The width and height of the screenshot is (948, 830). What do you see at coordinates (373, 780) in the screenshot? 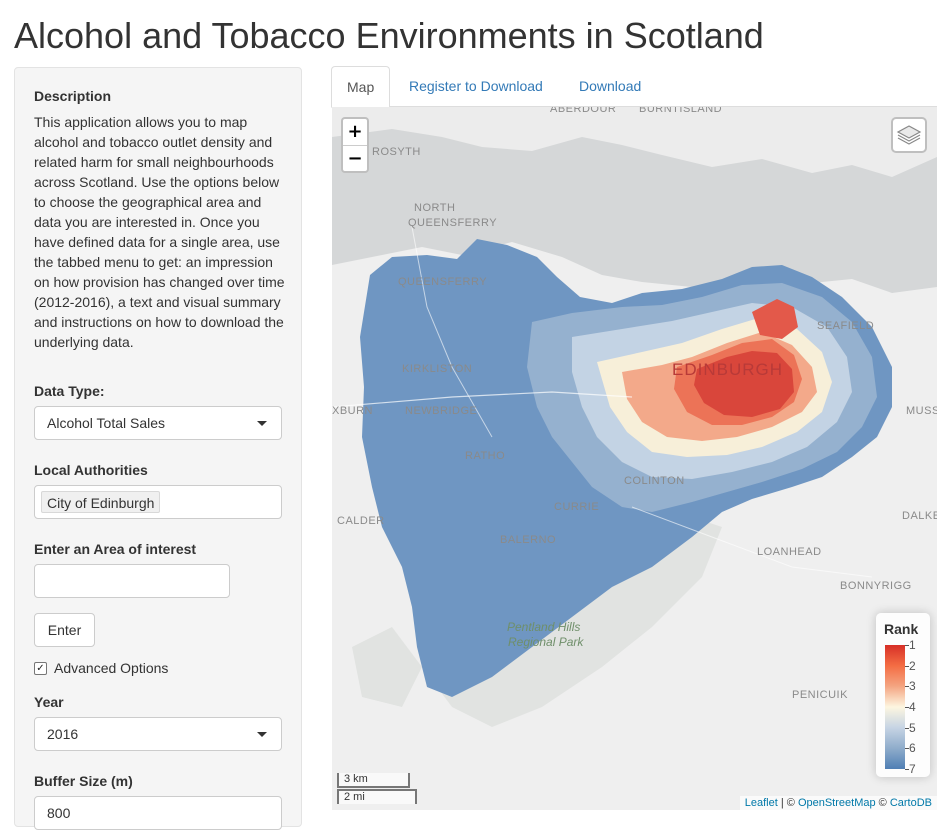
I see `scale-bar-km: 3 km` at bounding box center [373, 780].